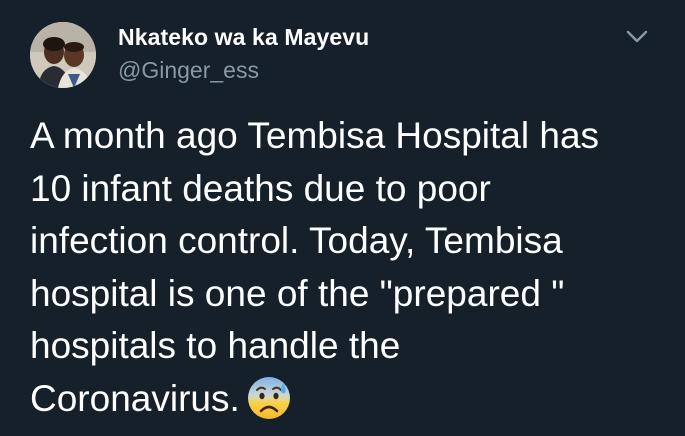 The image size is (685, 436). What do you see at coordinates (269, 405) in the screenshot?
I see `anxious-face-with-sweat-icon` at bounding box center [269, 405].